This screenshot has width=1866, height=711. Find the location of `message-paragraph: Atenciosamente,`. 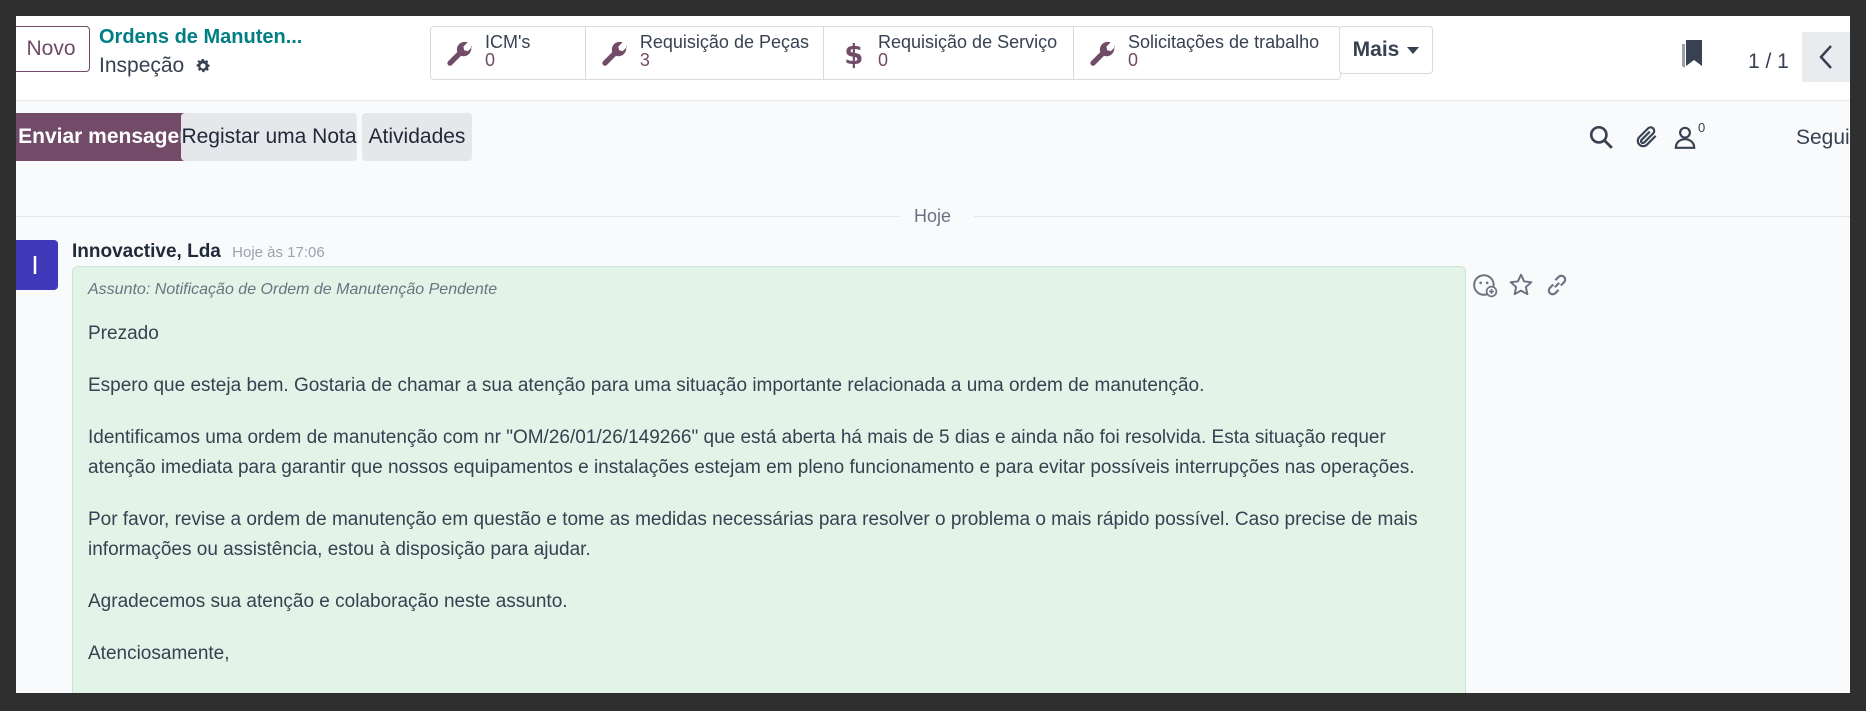

message-paragraph: Atenciosamente, is located at coordinates (159, 653).